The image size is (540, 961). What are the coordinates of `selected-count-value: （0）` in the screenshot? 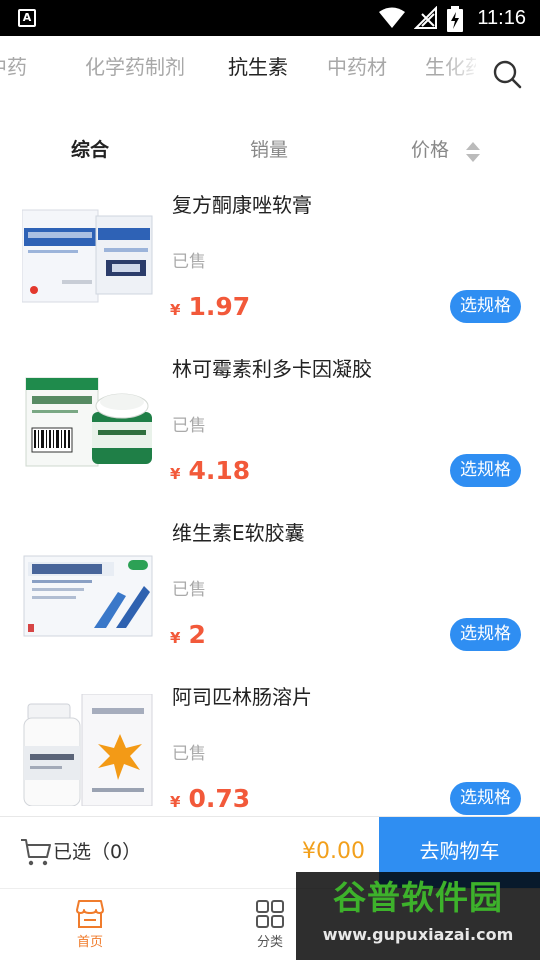 It's located at (116, 852).